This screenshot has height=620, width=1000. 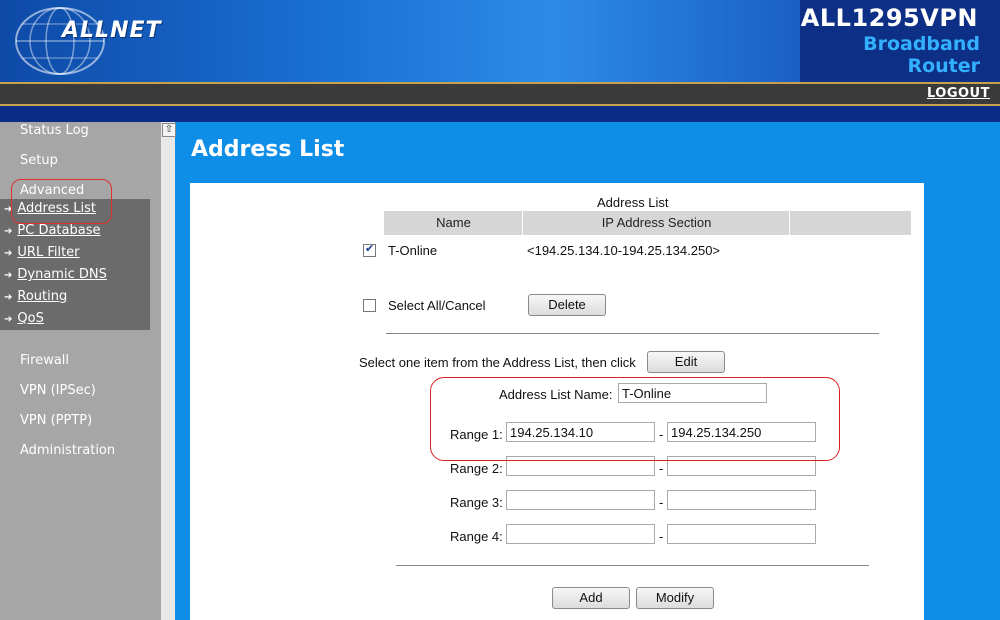 I want to click on brand-logo-text: ALLNET, so click(x=112, y=30).